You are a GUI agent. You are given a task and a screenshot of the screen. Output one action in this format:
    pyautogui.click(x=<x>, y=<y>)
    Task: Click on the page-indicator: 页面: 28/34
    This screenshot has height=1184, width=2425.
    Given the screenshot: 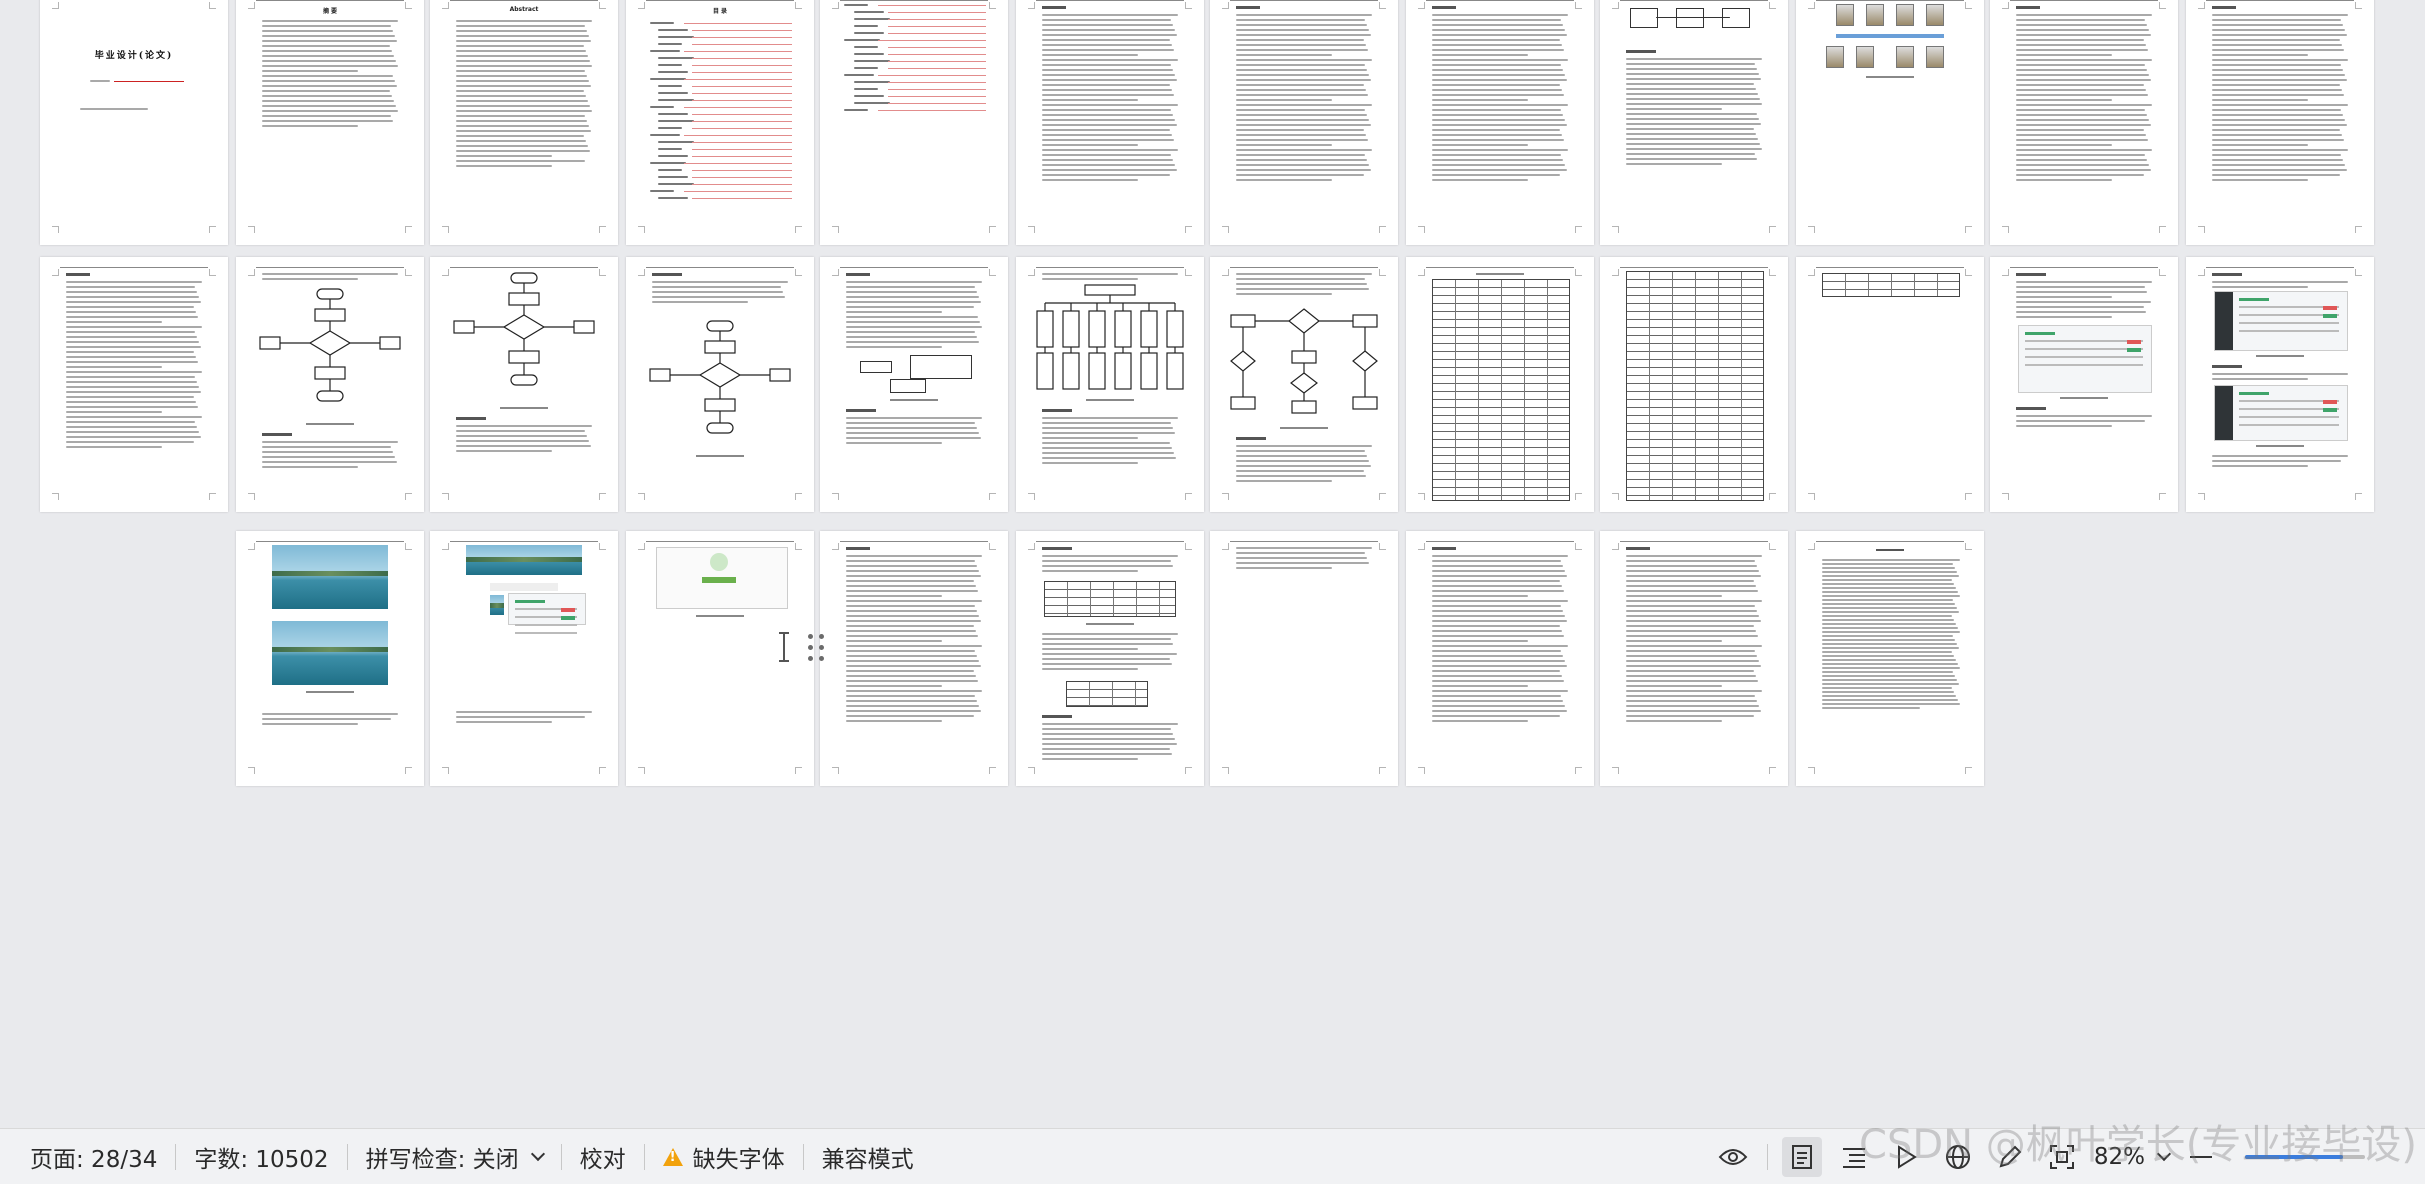 What is the action you would take?
    pyautogui.click(x=87, y=1156)
    